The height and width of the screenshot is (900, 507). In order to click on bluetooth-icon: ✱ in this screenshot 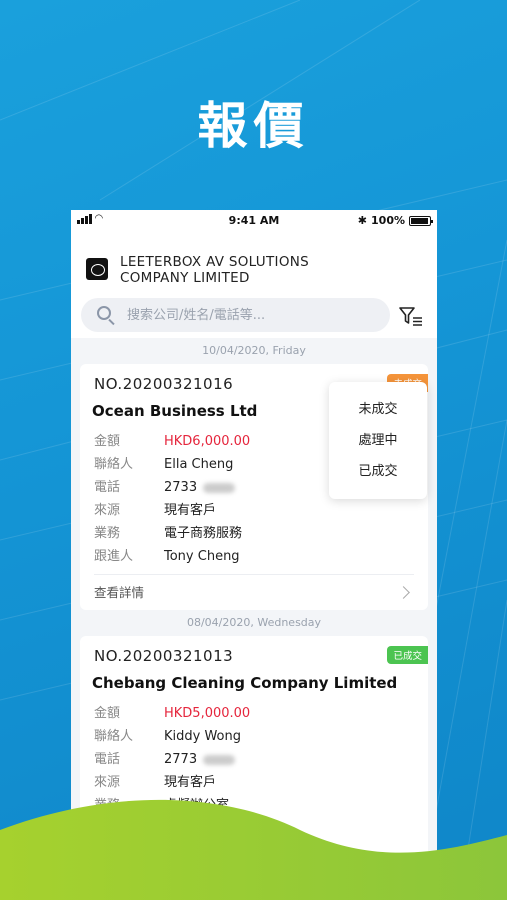, I will do `click(362, 220)`.